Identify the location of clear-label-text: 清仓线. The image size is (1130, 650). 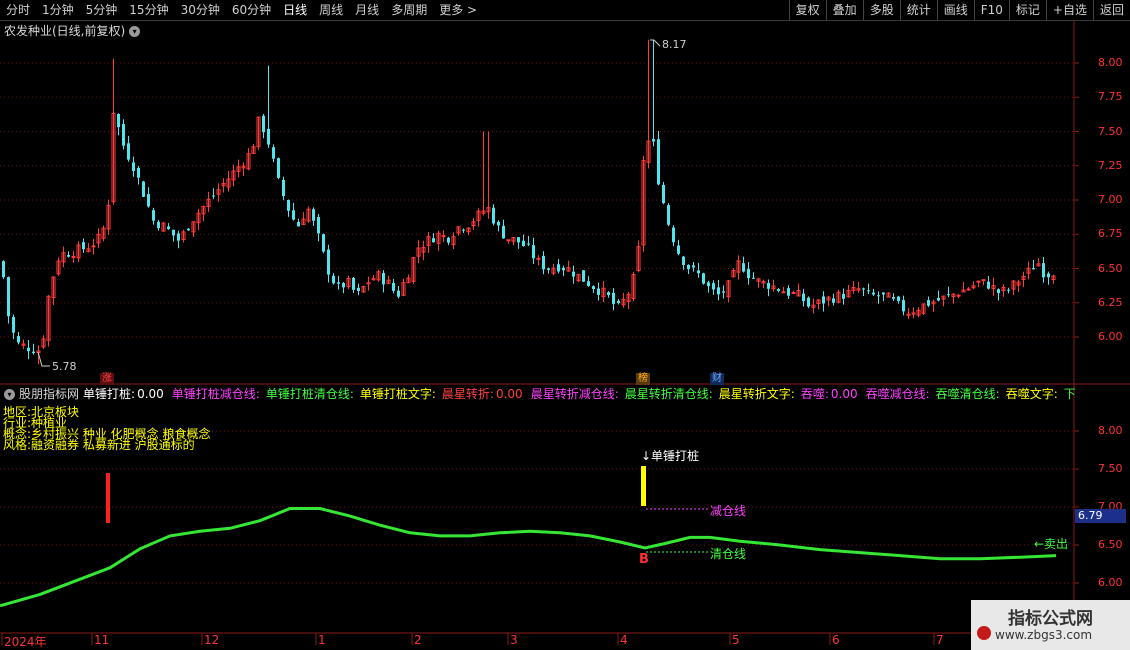
(728, 554).